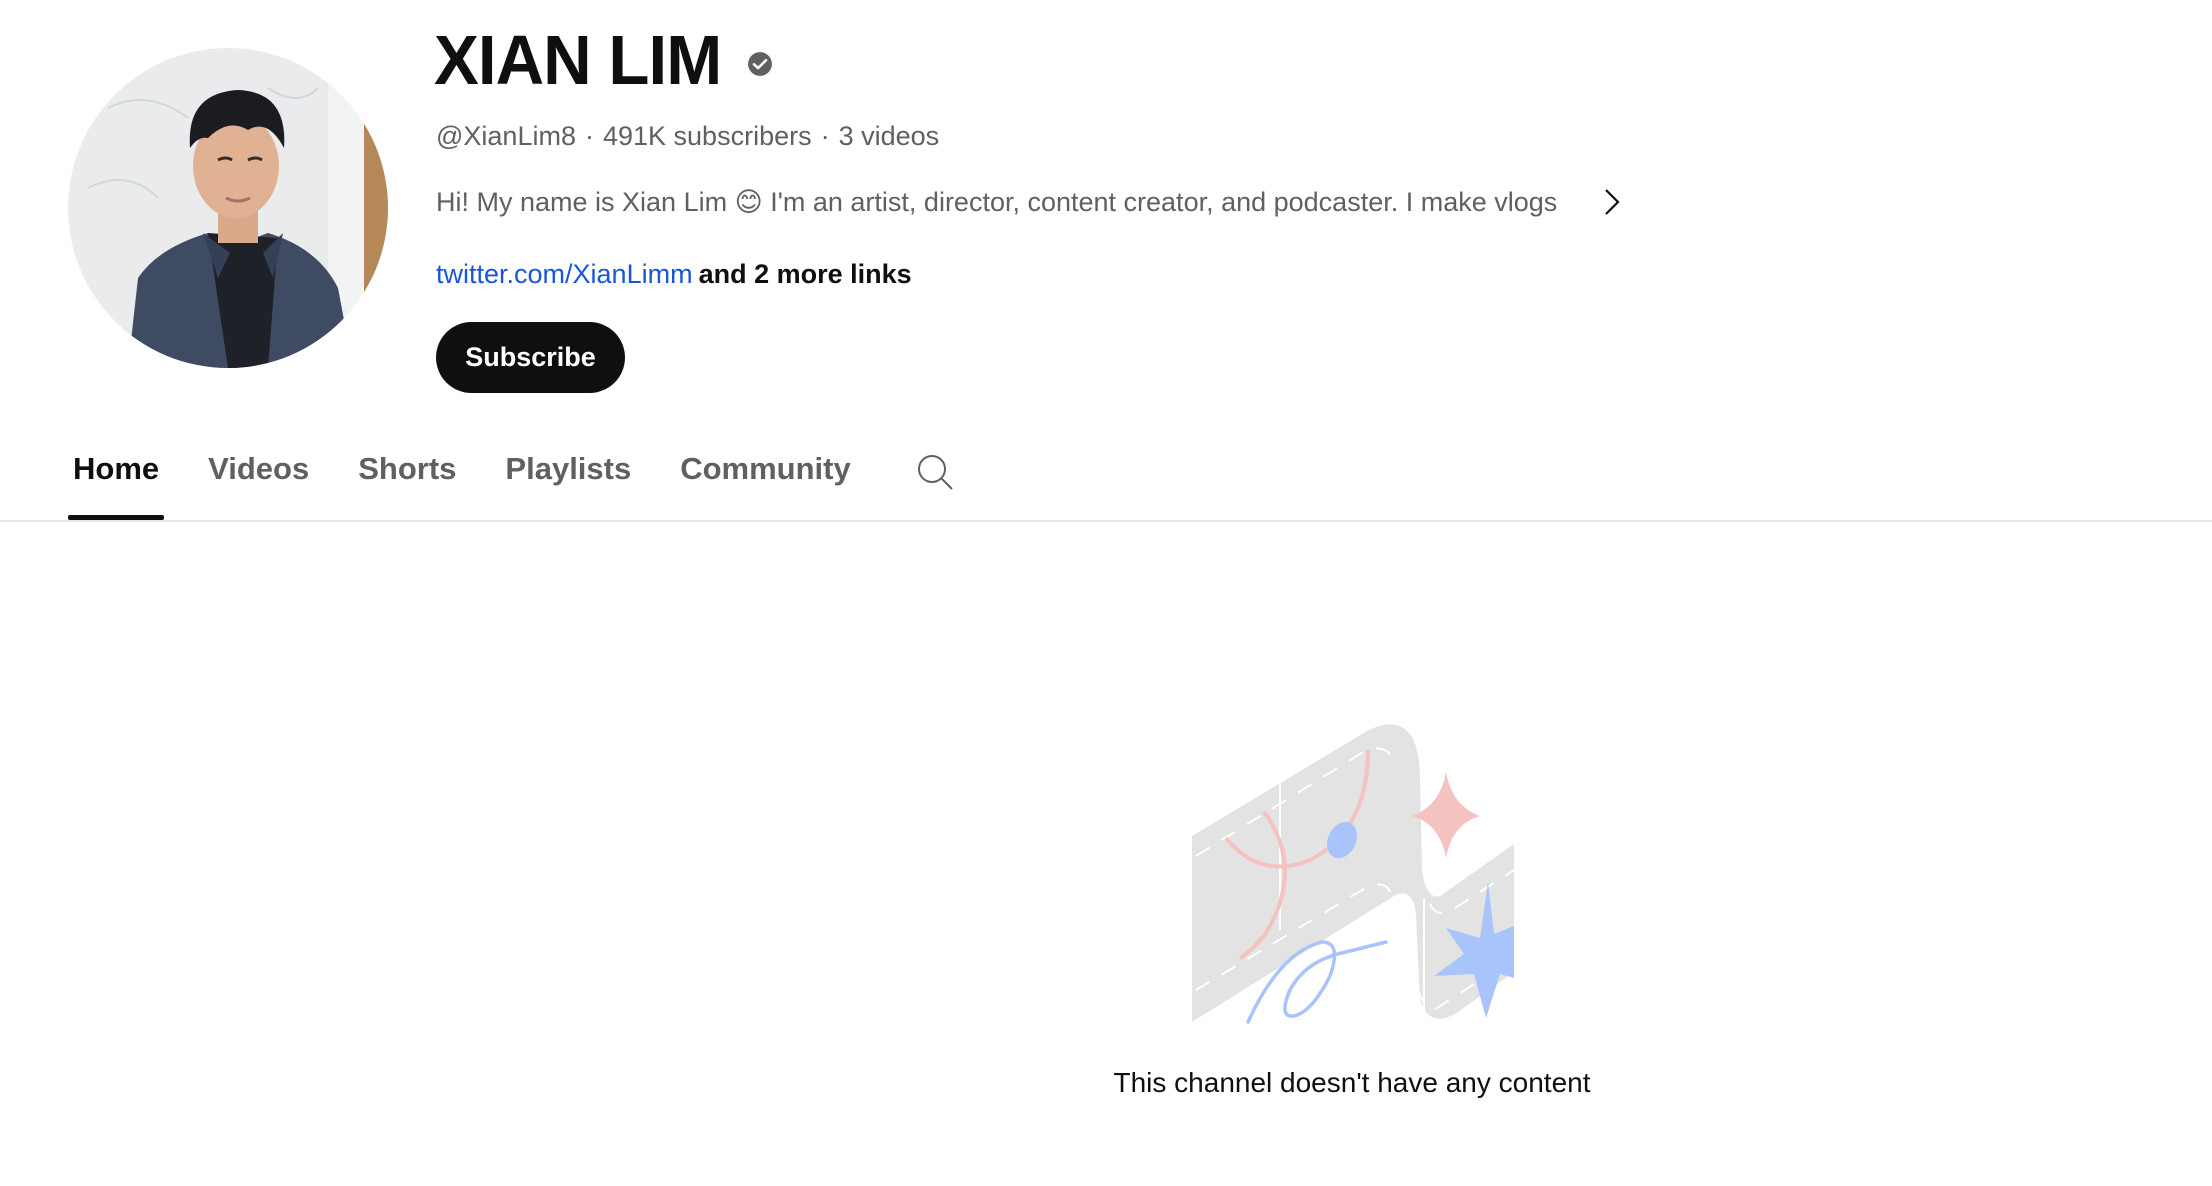  Describe the element at coordinates (530, 357) in the screenshot. I see `subscribe-button: Subscribe` at that location.